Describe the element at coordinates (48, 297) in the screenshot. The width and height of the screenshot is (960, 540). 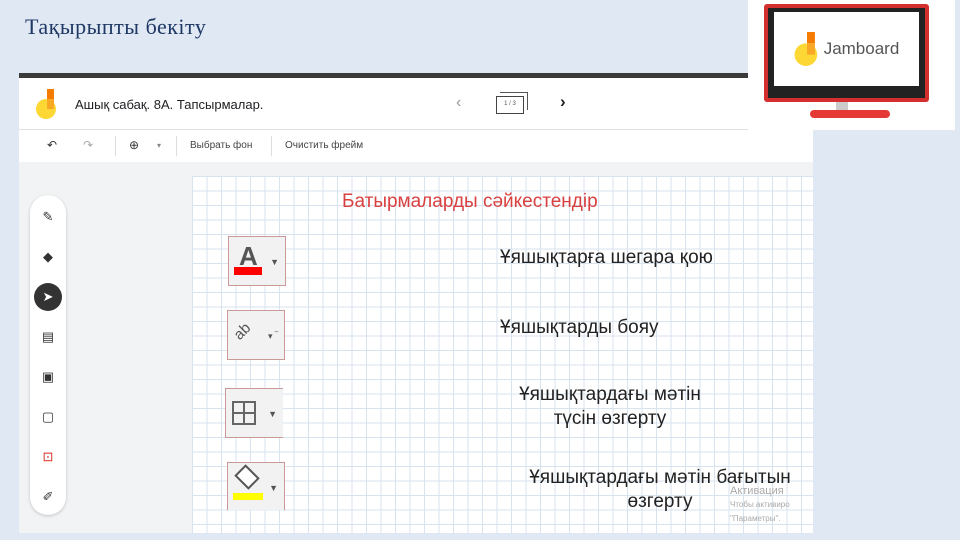
I see `select-pointer-icon: ➤` at that location.